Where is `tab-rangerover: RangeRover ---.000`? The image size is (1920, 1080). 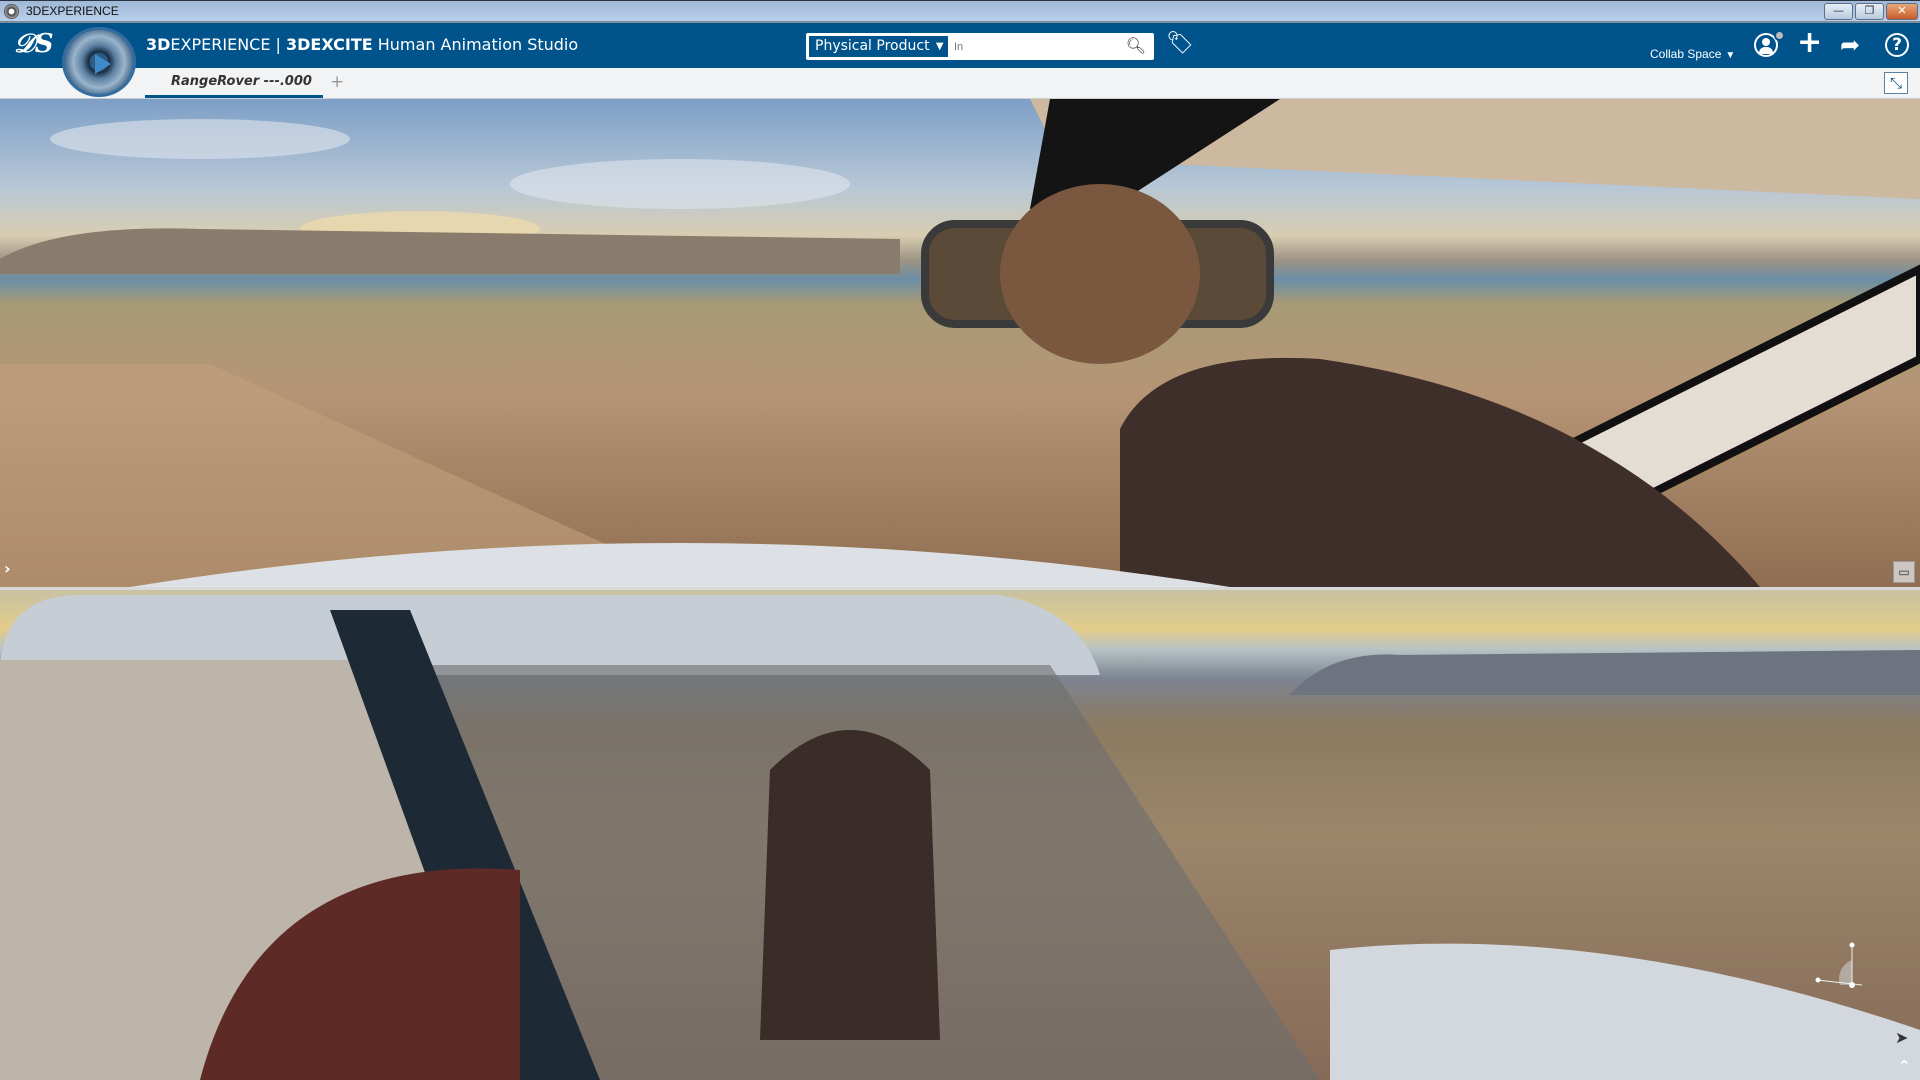 tab-rangerover: RangeRover ---.000 is located at coordinates (234, 83).